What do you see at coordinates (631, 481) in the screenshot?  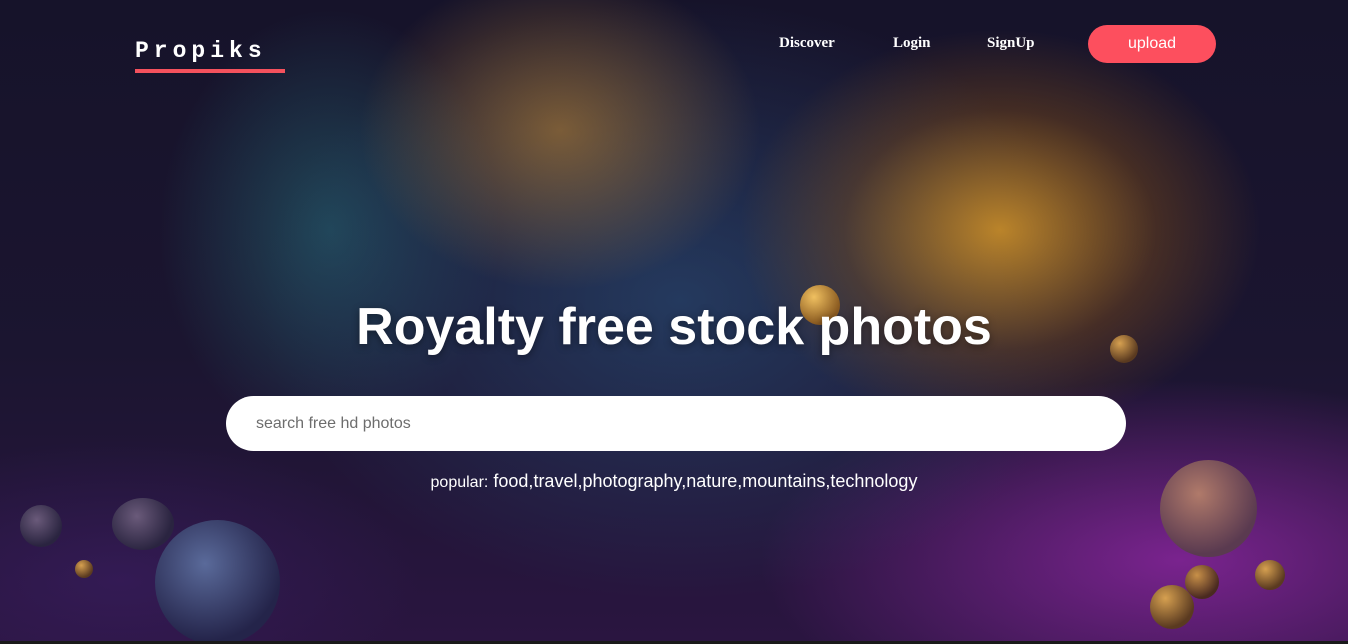 I see `popular-tag-photography: photography` at bounding box center [631, 481].